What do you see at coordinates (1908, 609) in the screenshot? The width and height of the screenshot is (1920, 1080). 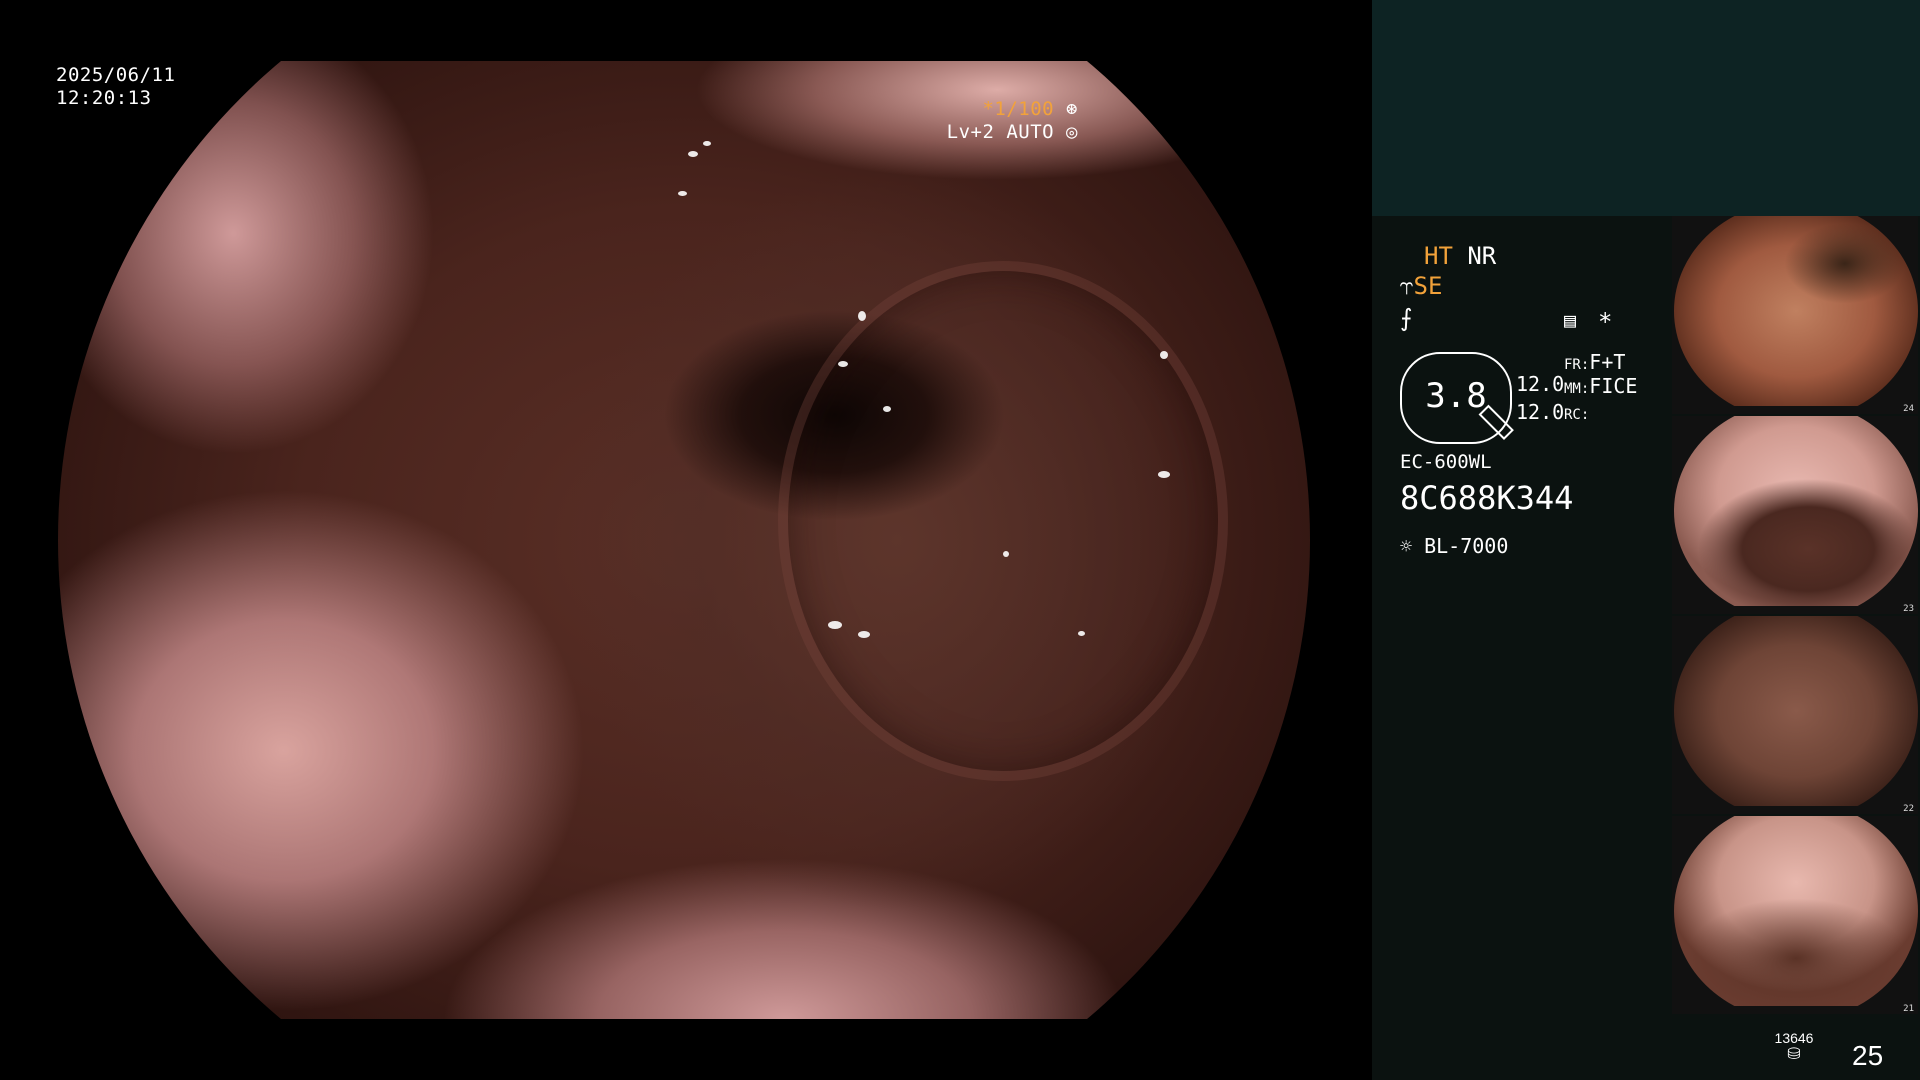 I see `thumbnail-number: 23` at bounding box center [1908, 609].